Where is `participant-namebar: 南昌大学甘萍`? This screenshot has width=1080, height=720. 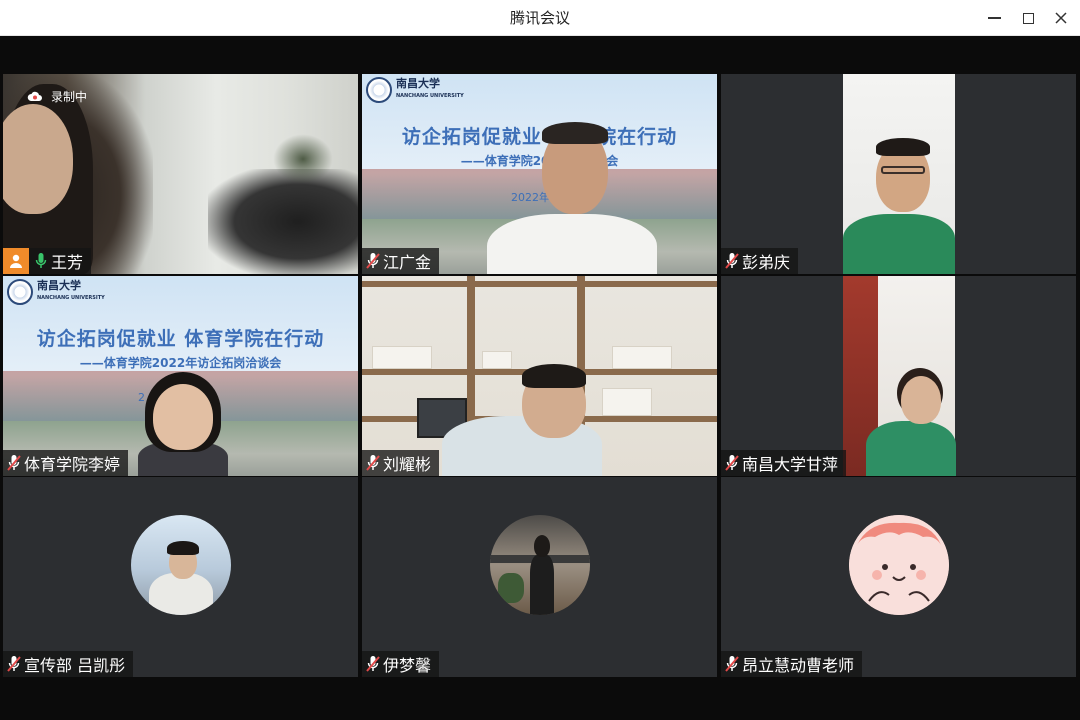
participant-namebar: 南昌大学甘萍 is located at coordinates (784, 463).